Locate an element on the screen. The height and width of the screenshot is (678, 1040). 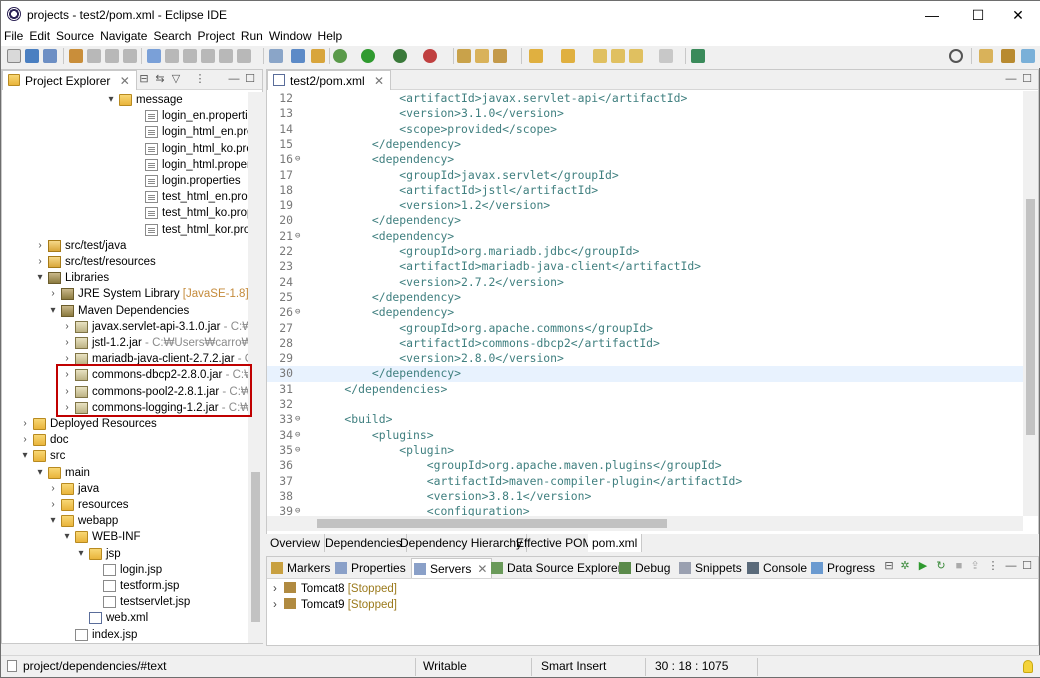
start-server-debug-icon: ✲ is located at coordinates (905, 566).